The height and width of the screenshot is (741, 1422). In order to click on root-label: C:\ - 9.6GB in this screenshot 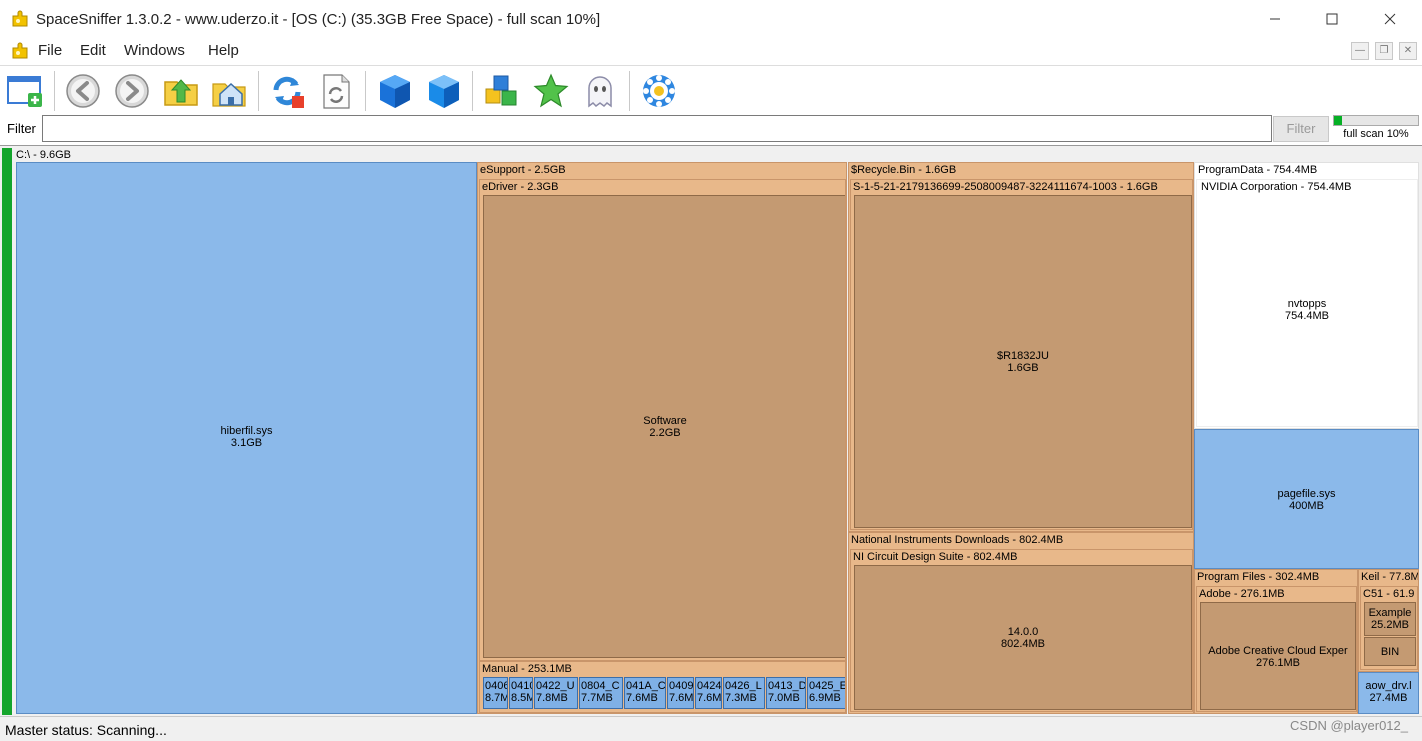, I will do `click(44, 155)`.